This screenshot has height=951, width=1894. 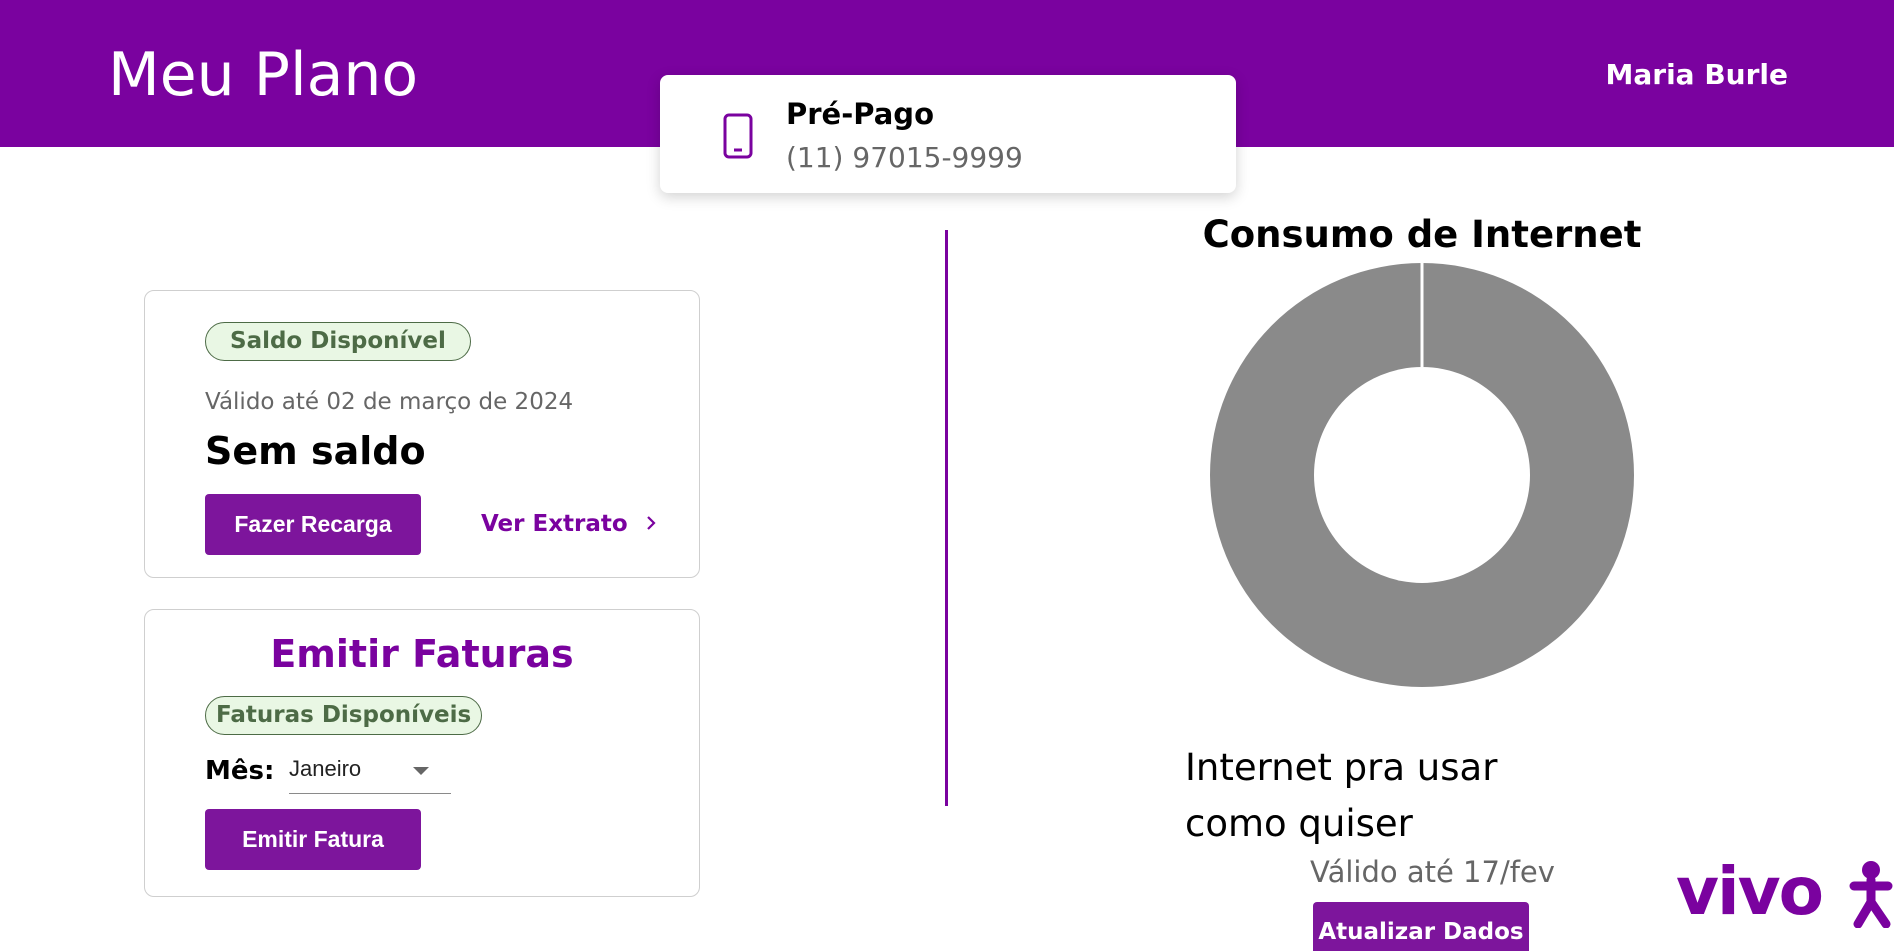 What do you see at coordinates (1422, 234) in the screenshot?
I see `chart-title: Consumo de Internet` at bounding box center [1422, 234].